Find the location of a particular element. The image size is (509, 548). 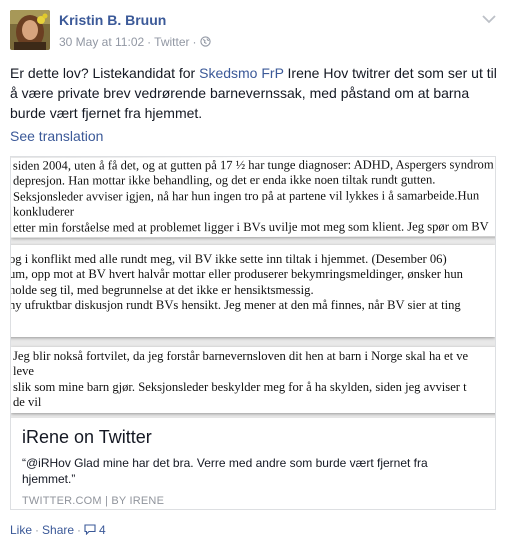

comment-count-link: 4 is located at coordinates (95, 530).